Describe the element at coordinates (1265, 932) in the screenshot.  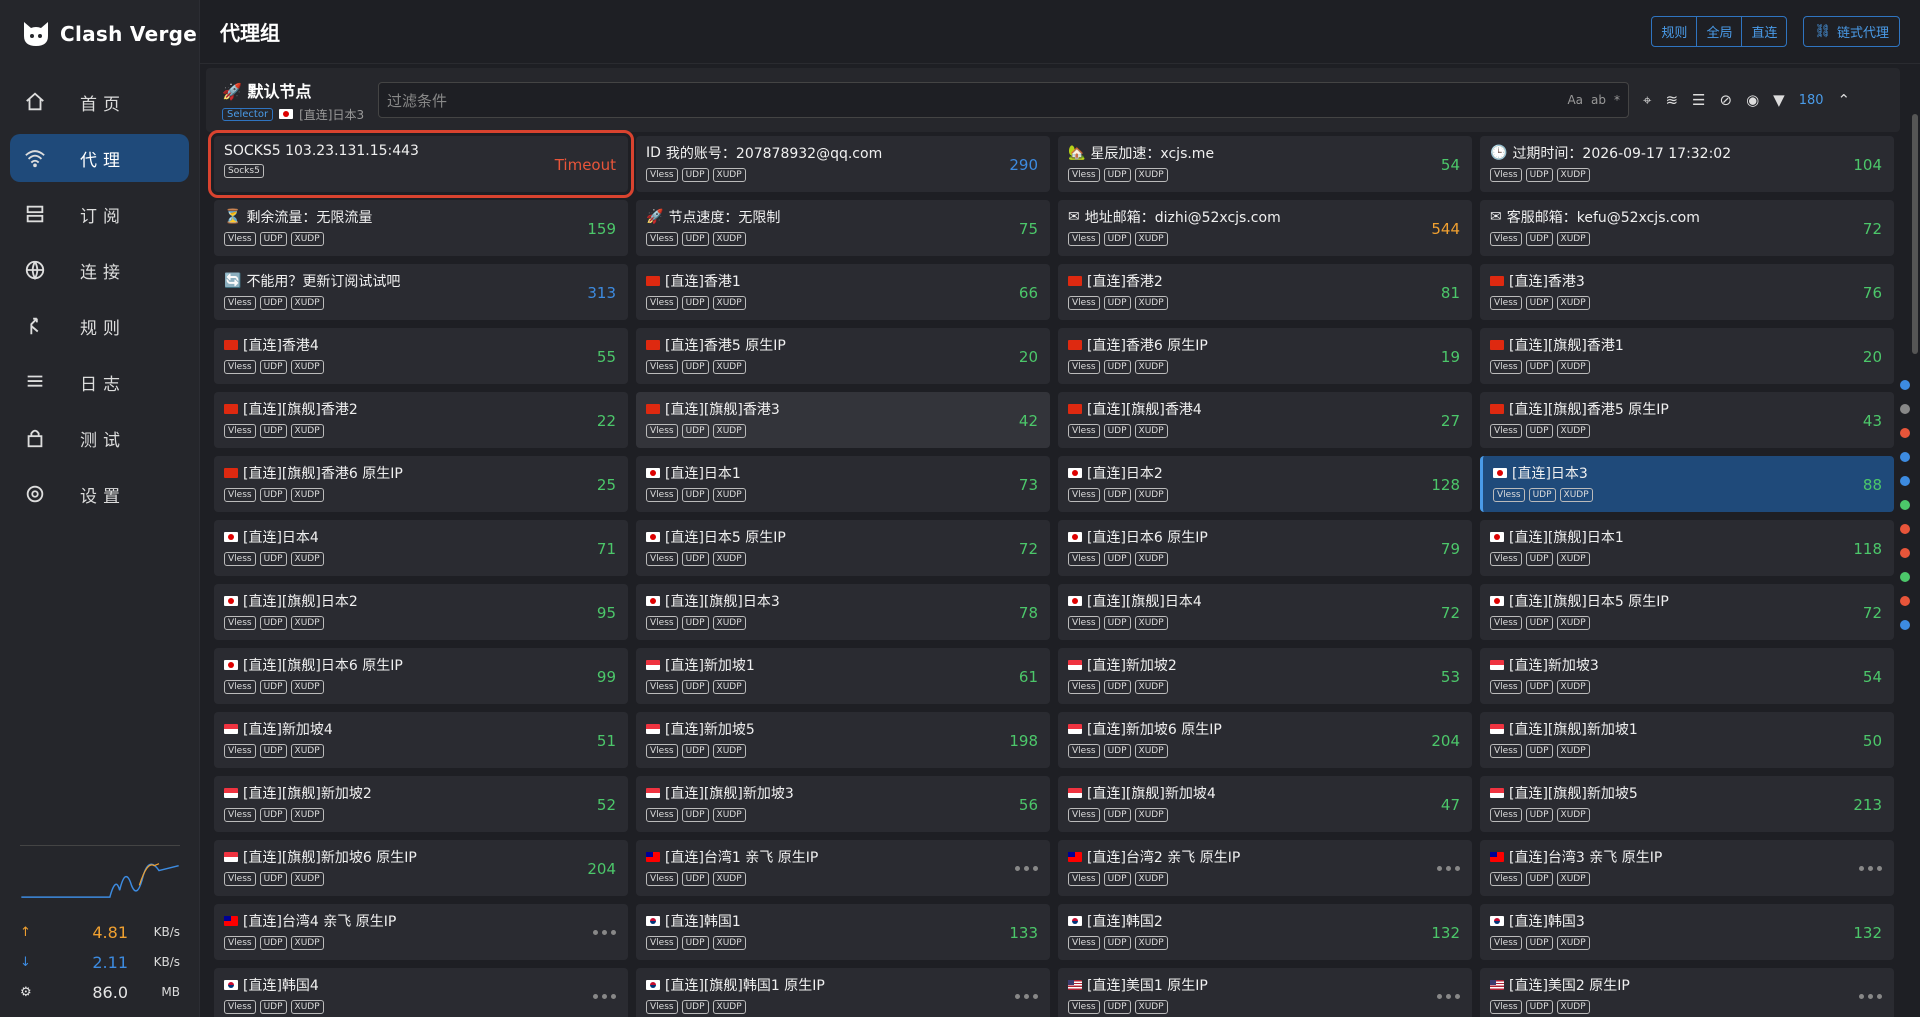
I see `proxy-card: [直连]韩国2 Vless UDP XUDP 132` at that location.